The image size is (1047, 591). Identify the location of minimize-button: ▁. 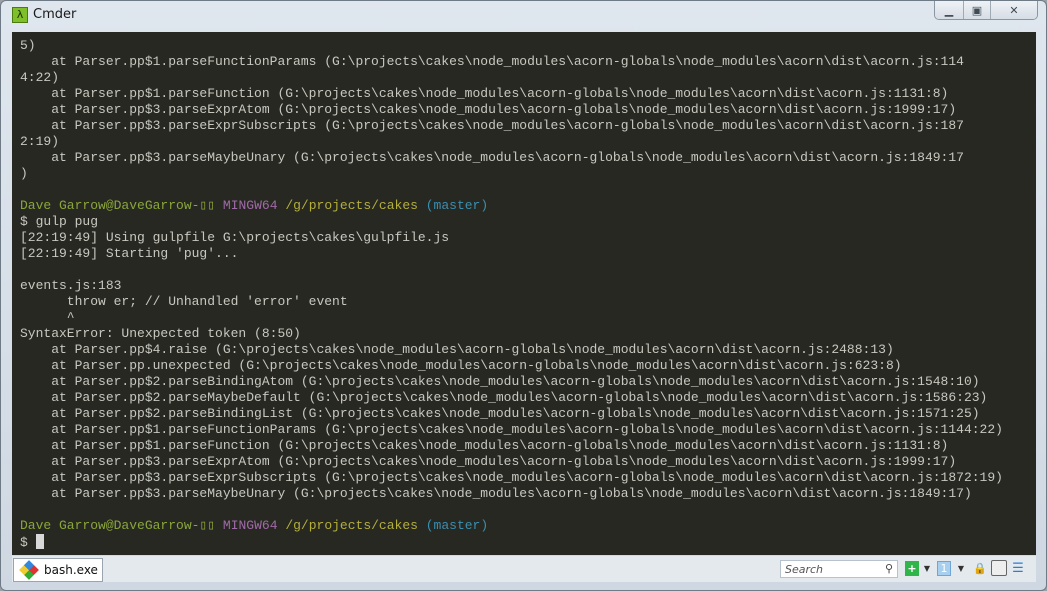
(949, 10).